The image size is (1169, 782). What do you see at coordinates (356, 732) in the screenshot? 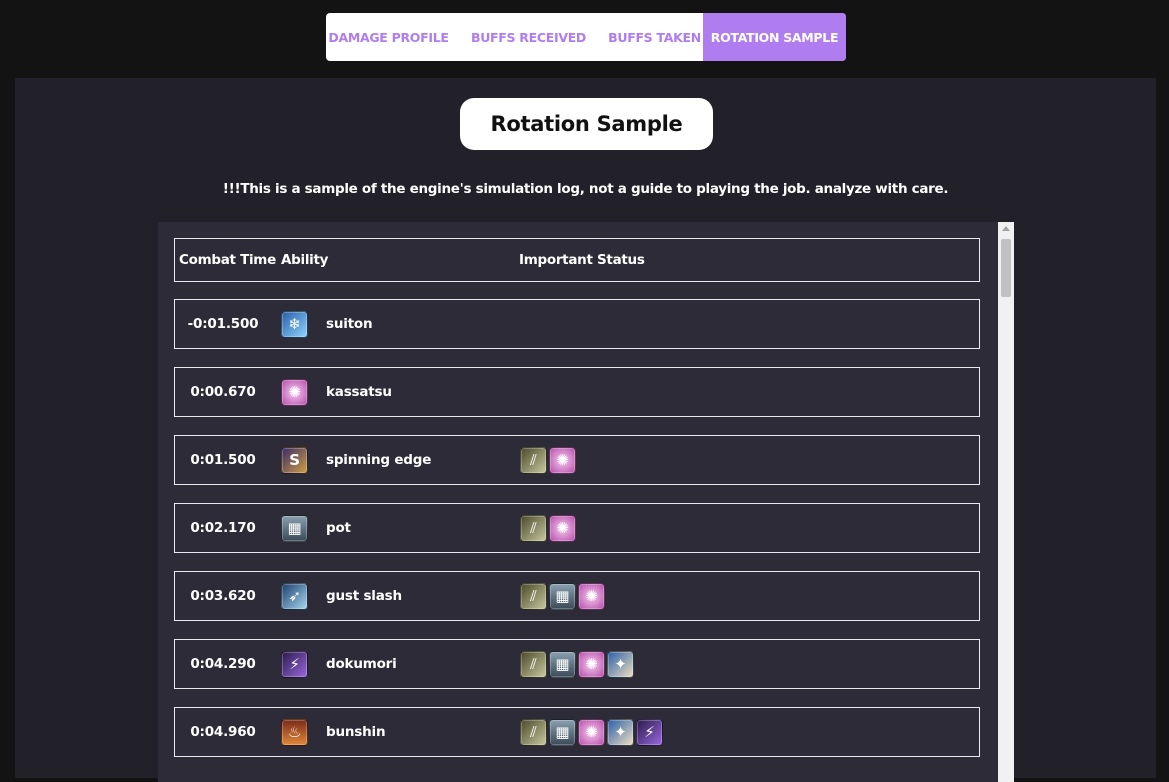
I see `ability-name: bunshin` at bounding box center [356, 732].